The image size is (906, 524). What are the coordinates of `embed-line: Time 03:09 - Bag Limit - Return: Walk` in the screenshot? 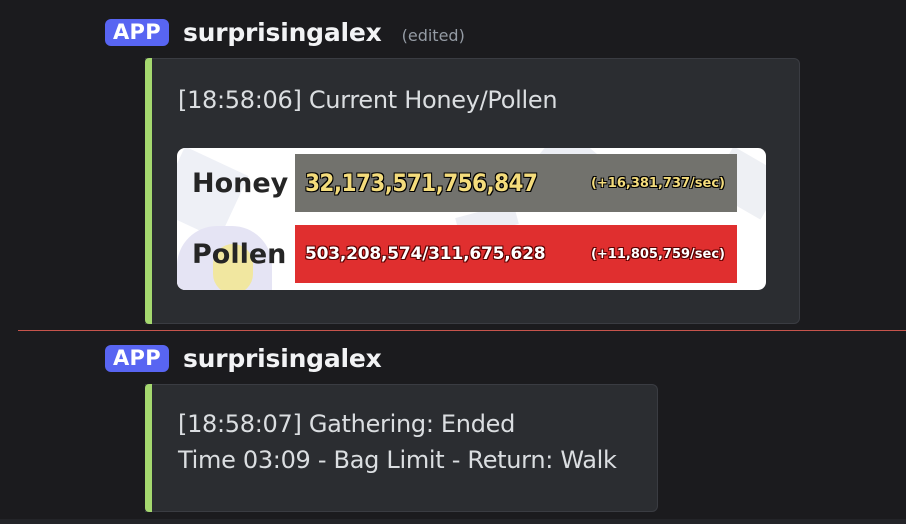 It's located at (397, 460).